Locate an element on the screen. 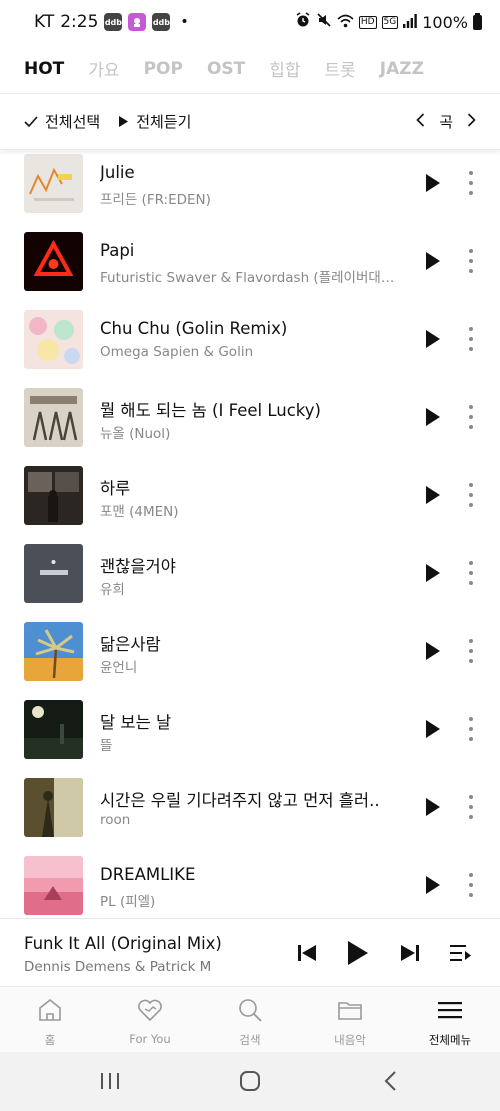 The image size is (500, 1111). now-playing-artist: Dennis Demens & Patrick M is located at coordinates (118, 967).